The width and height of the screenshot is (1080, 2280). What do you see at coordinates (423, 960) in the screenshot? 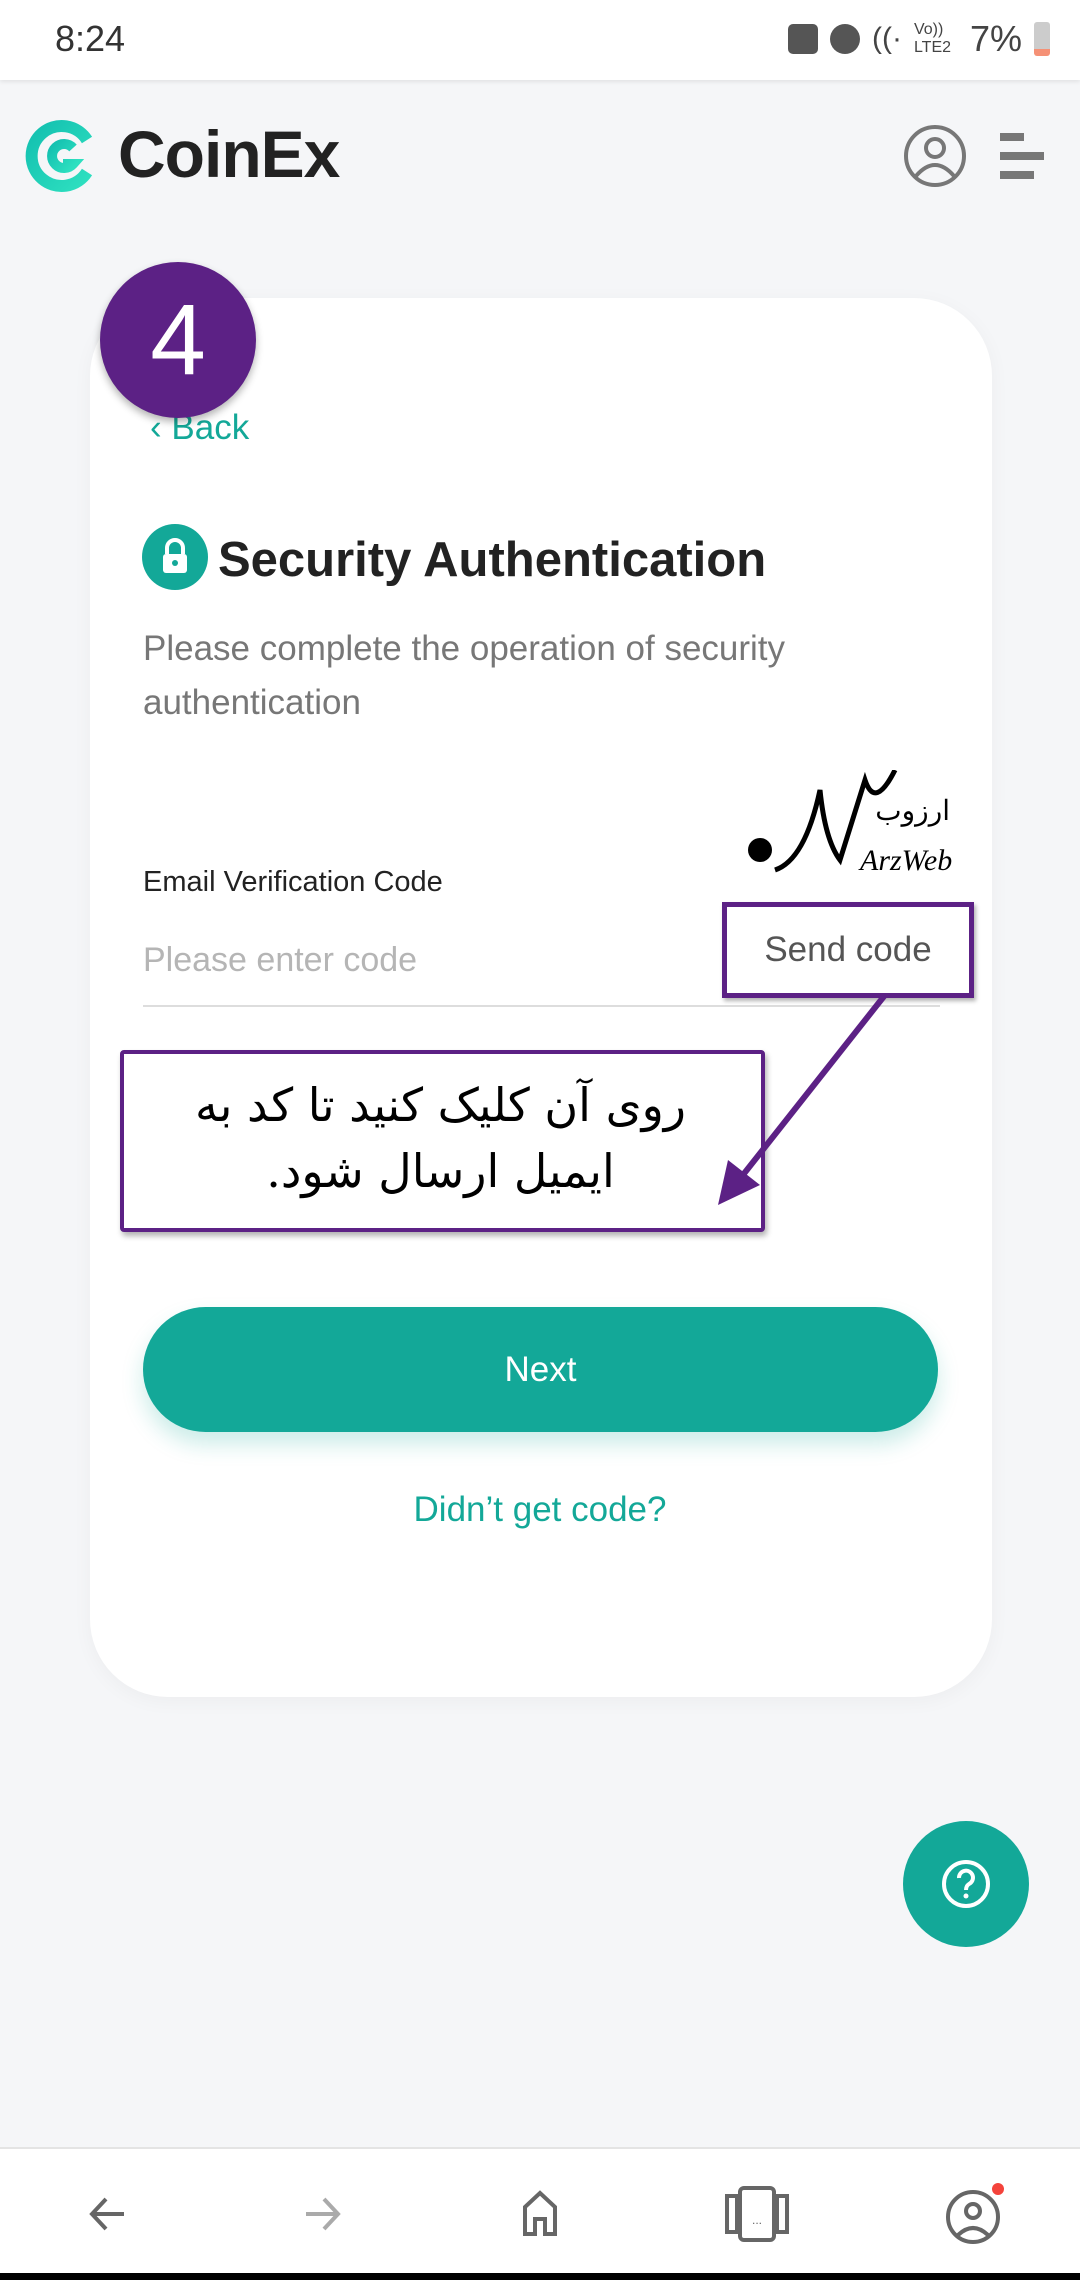
I see `email-code-input` at bounding box center [423, 960].